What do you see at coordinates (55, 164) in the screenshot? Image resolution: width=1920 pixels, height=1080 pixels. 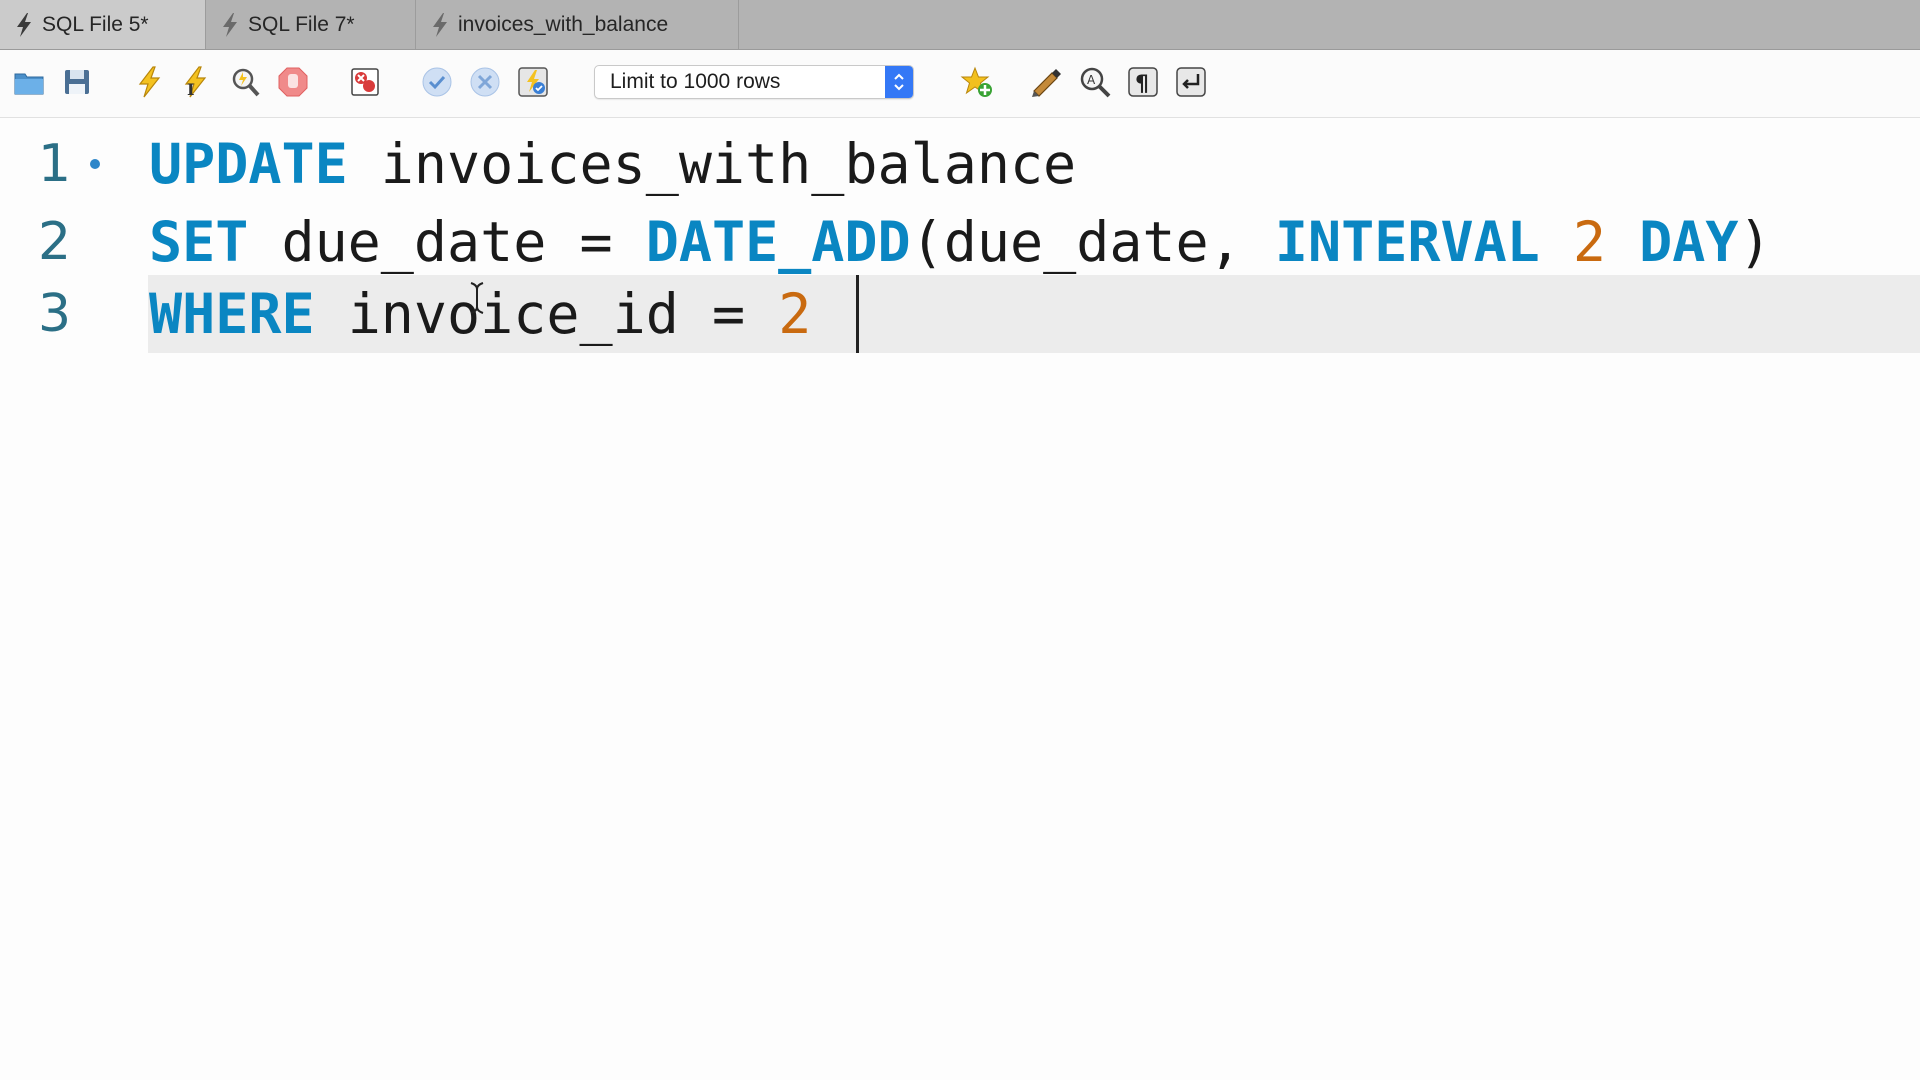 I see `line-number: 1` at bounding box center [55, 164].